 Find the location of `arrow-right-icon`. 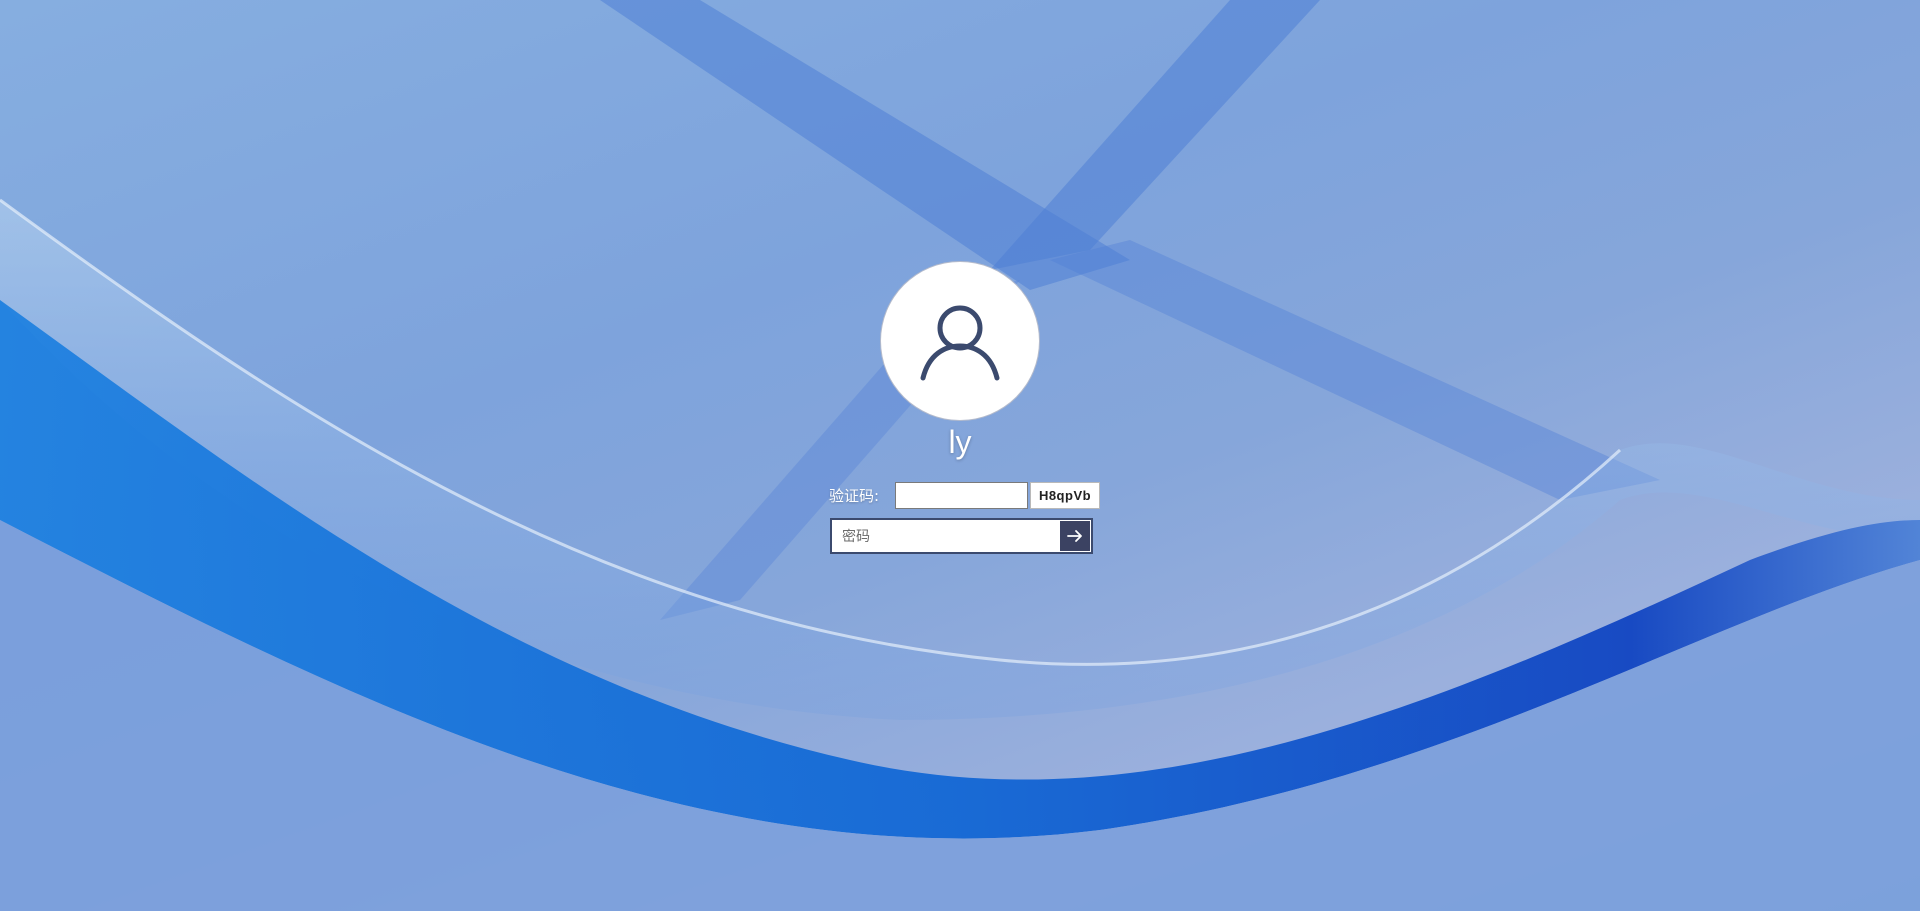

arrow-right-icon is located at coordinates (1074, 536).